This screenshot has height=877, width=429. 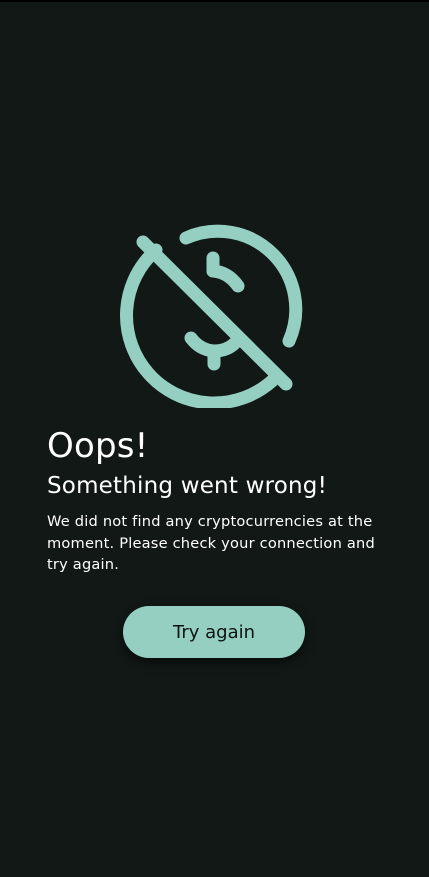 I want to click on coin-arc-lower, so click(x=199, y=325).